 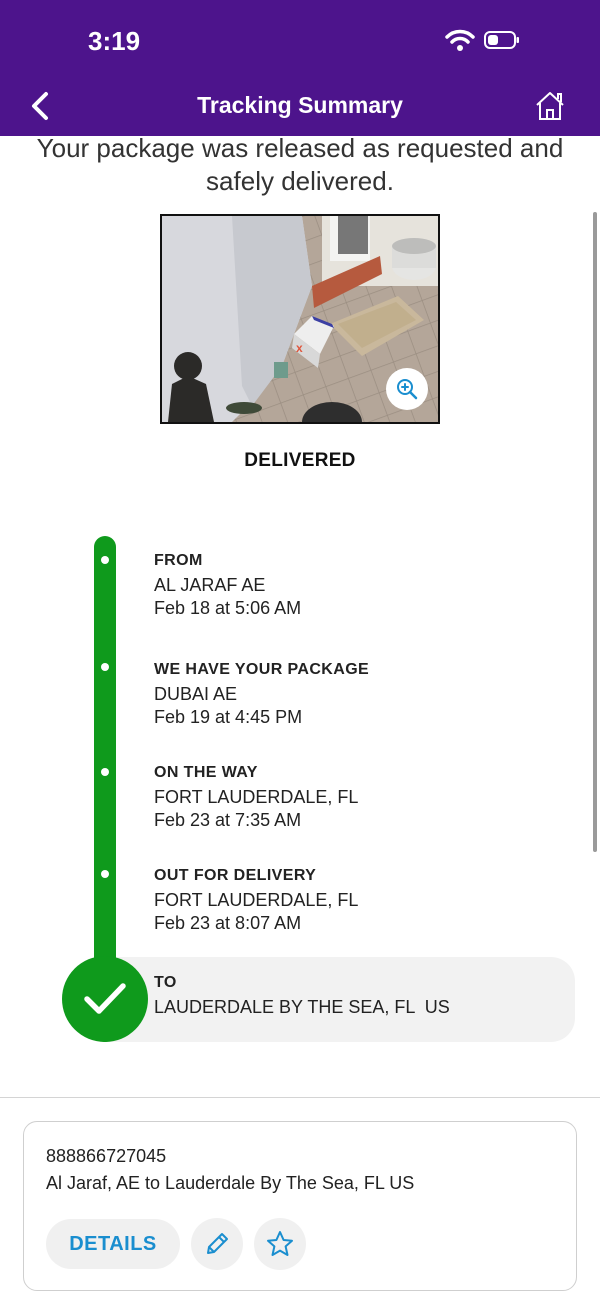 I want to click on top-header: 3:19 Tracking Summary, so click(x=300, y=68).